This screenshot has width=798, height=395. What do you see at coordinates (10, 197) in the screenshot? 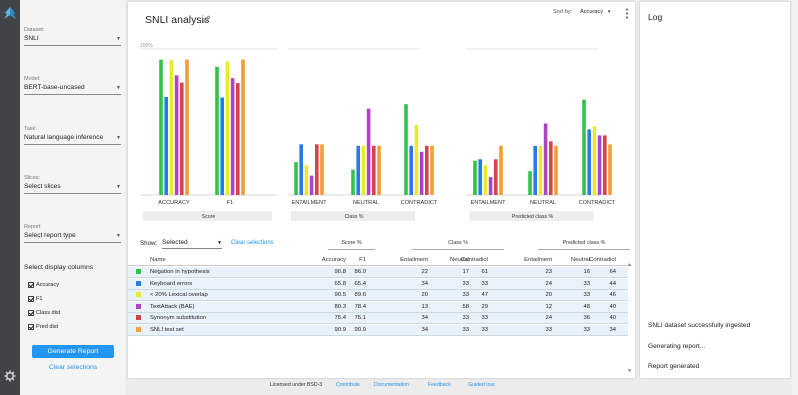
I see `app-rail` at bounding box center [10, 197].